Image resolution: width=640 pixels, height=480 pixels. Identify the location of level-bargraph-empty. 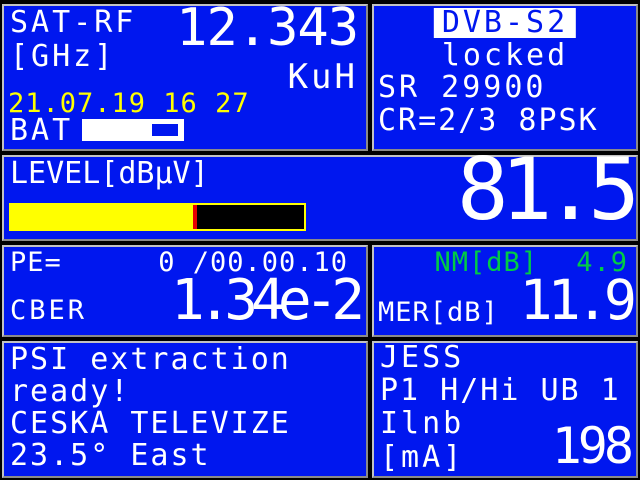
(250, 217).